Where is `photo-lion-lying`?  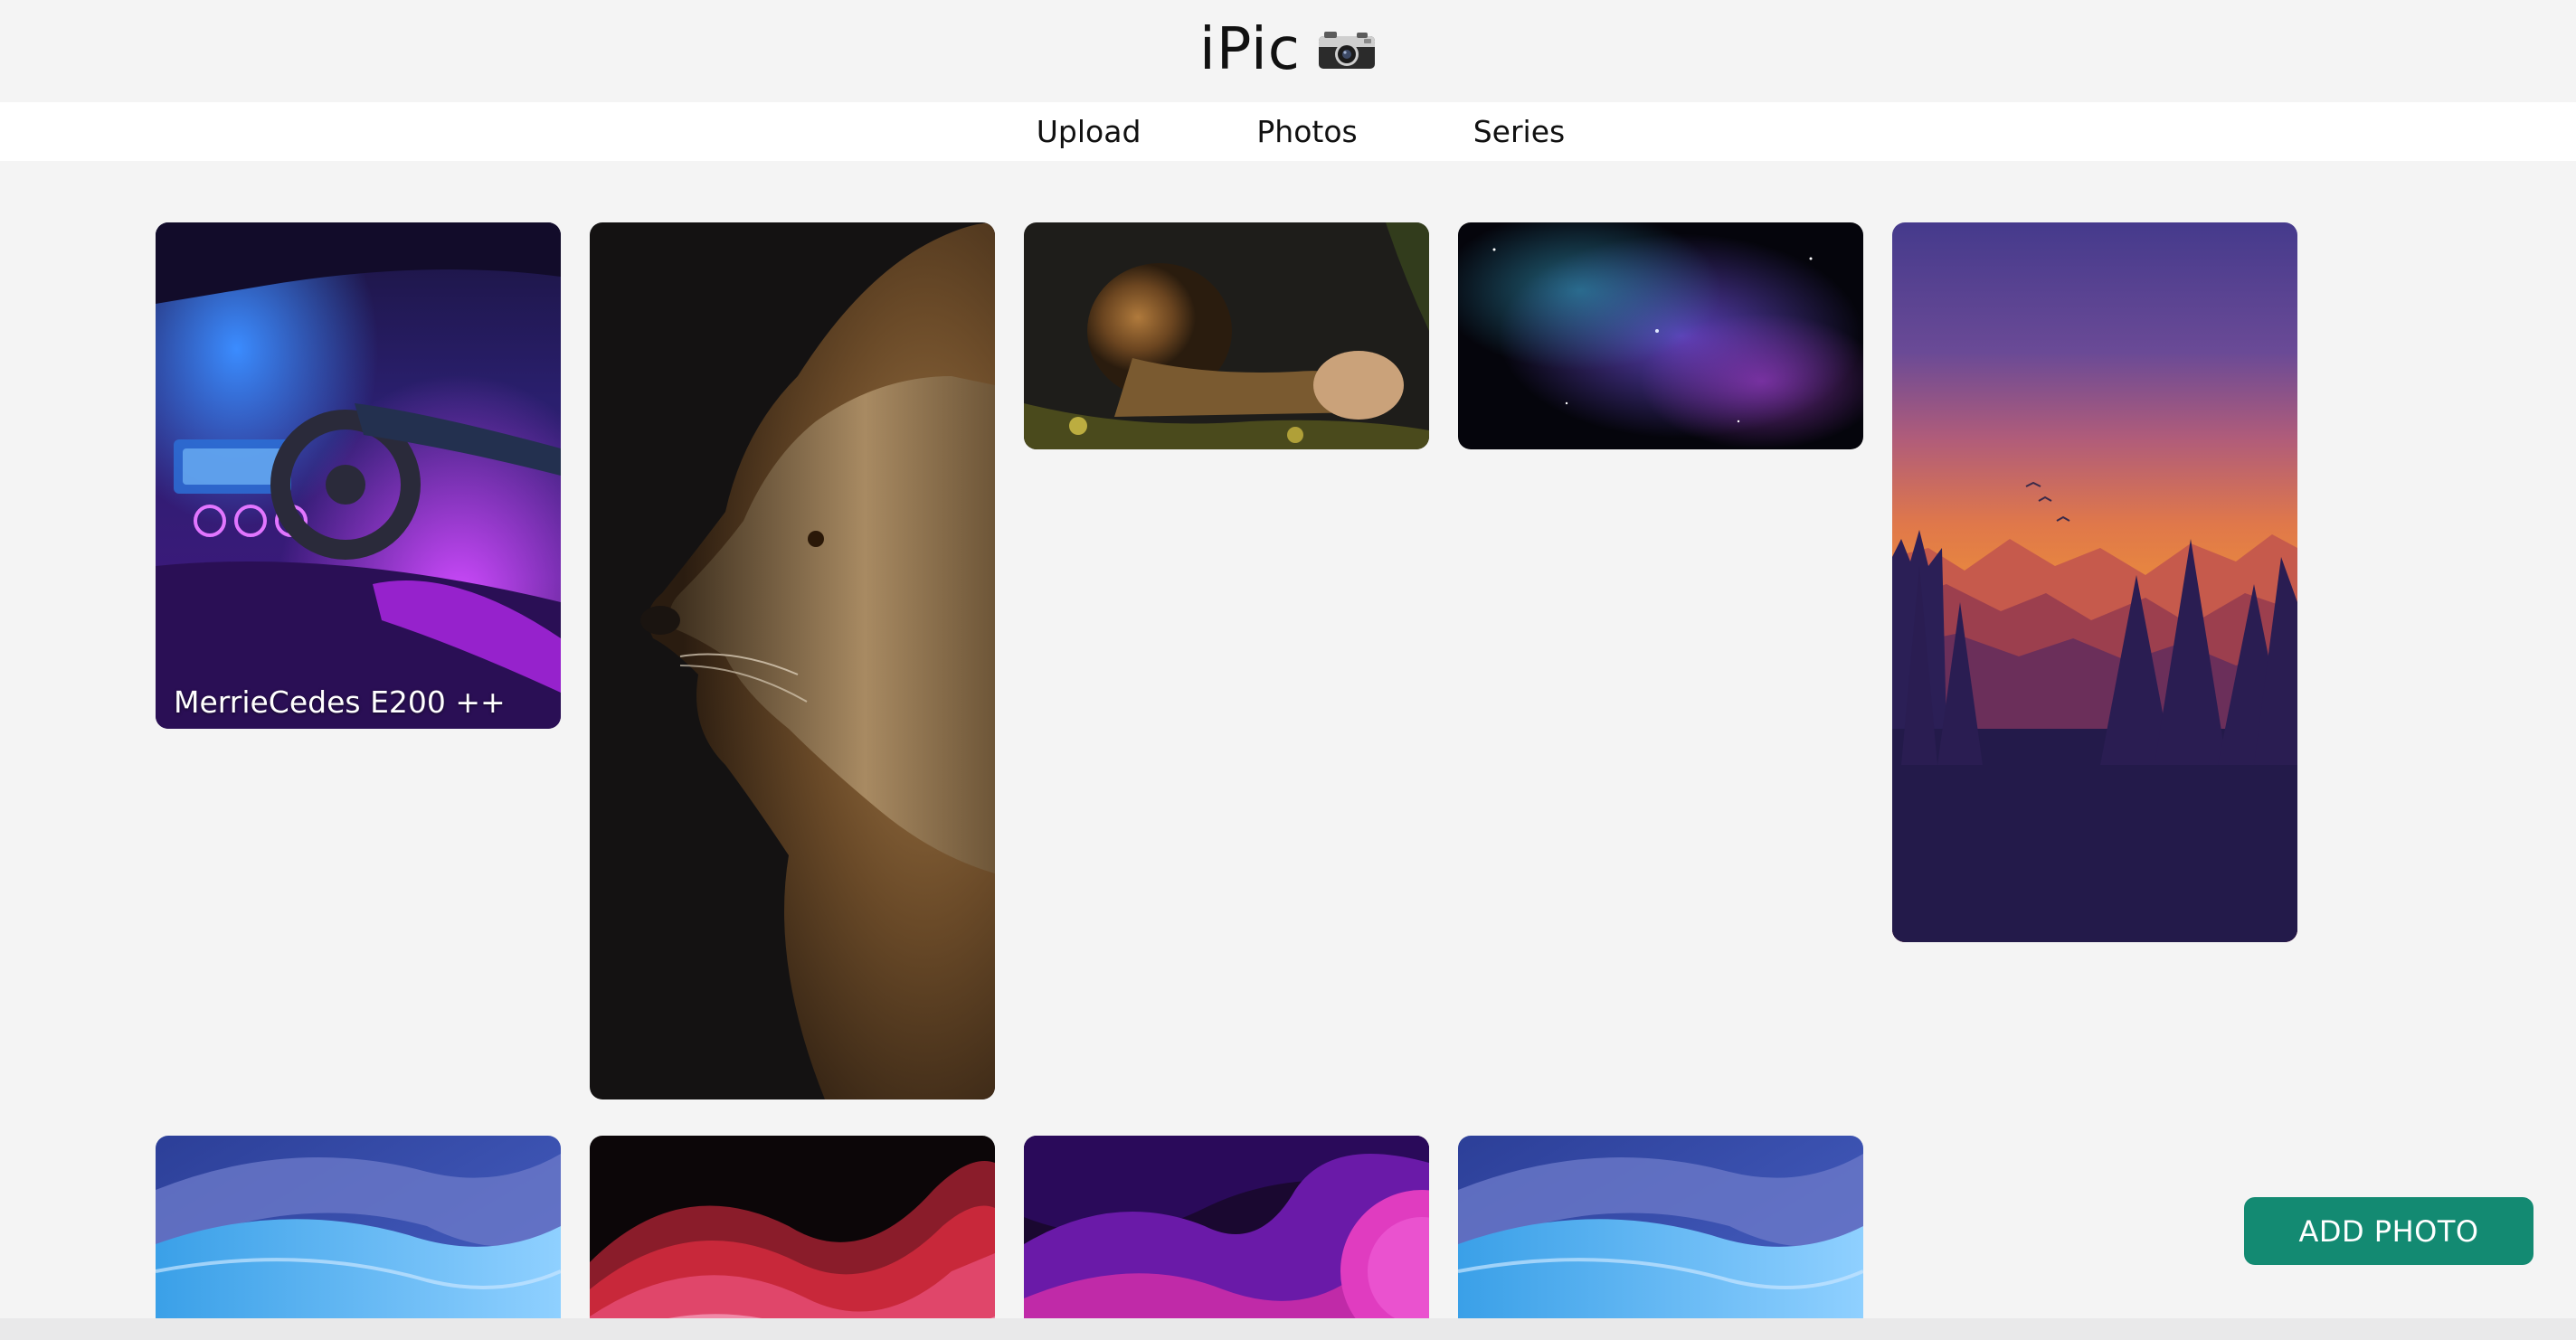 photo-lion-lying is located at coordinates (1227, 335).